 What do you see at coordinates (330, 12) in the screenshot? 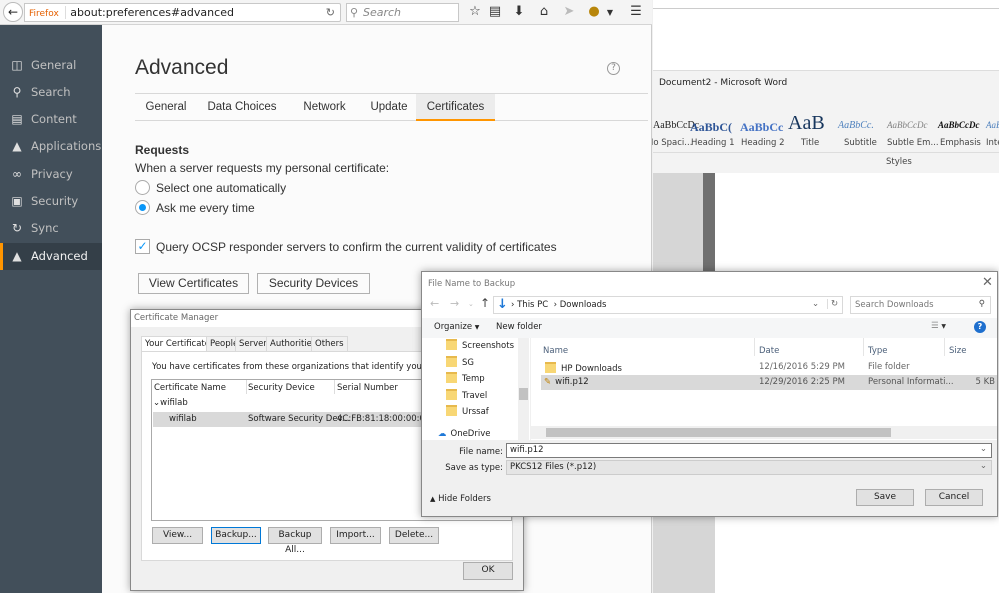
I see `reload-icon: ↻` at bounding box center [330, 12].